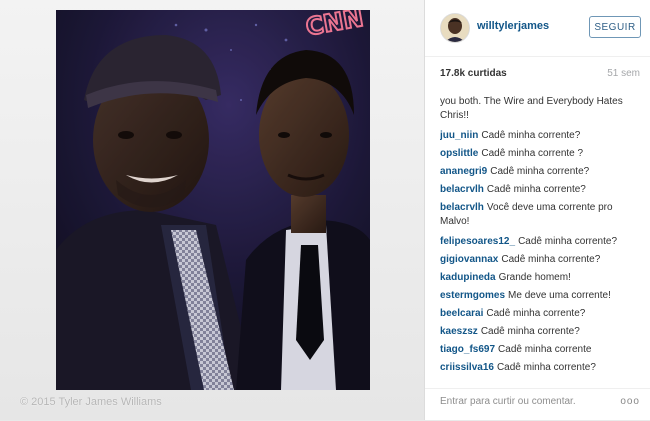 Image resolution: width=650 pixels, height=421 pixels. I want to click on comment-username: kadupineda, so click(468, 277).